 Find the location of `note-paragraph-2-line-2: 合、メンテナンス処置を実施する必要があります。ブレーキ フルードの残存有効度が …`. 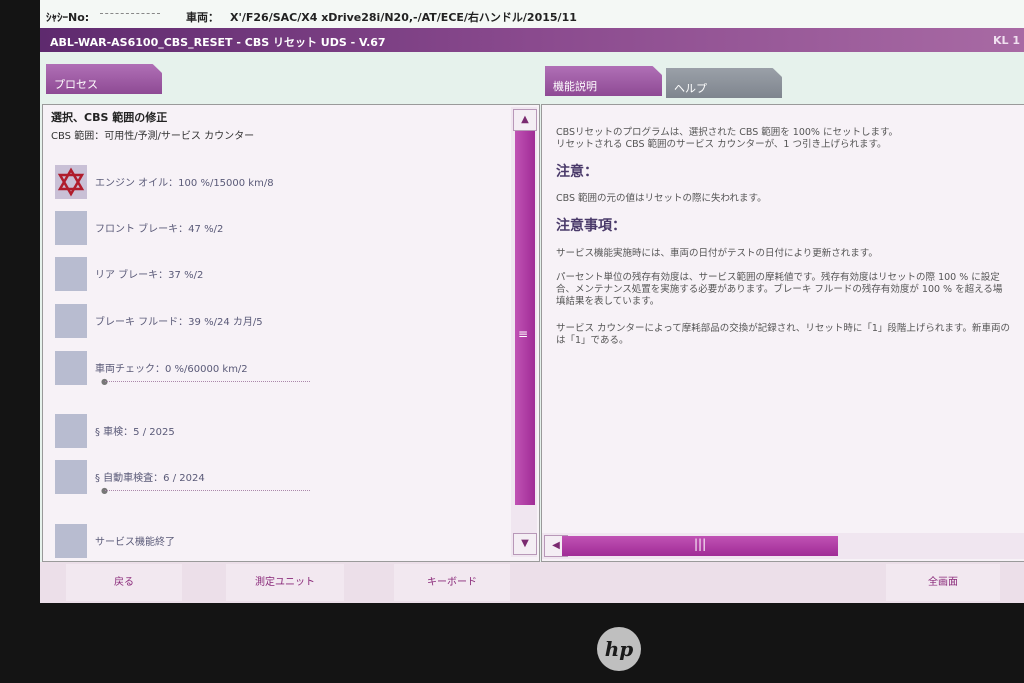

note-paragraph-2-line-2: 合、メンテナンス処置を実施する必要があります。ブレーキ フルードの残存有効度が … is located at coordinates (779, 289).